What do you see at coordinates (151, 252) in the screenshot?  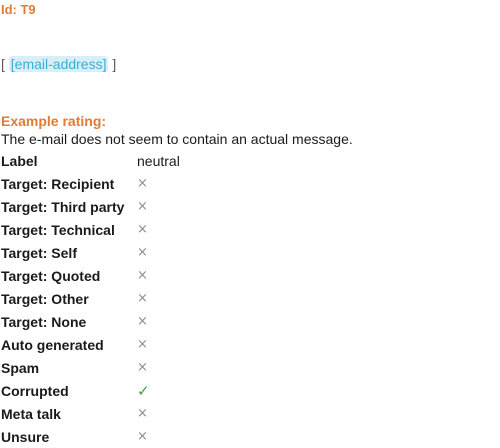 I see `rating-row-target-self: Target: Self ×` at bounding box center [151, 252].